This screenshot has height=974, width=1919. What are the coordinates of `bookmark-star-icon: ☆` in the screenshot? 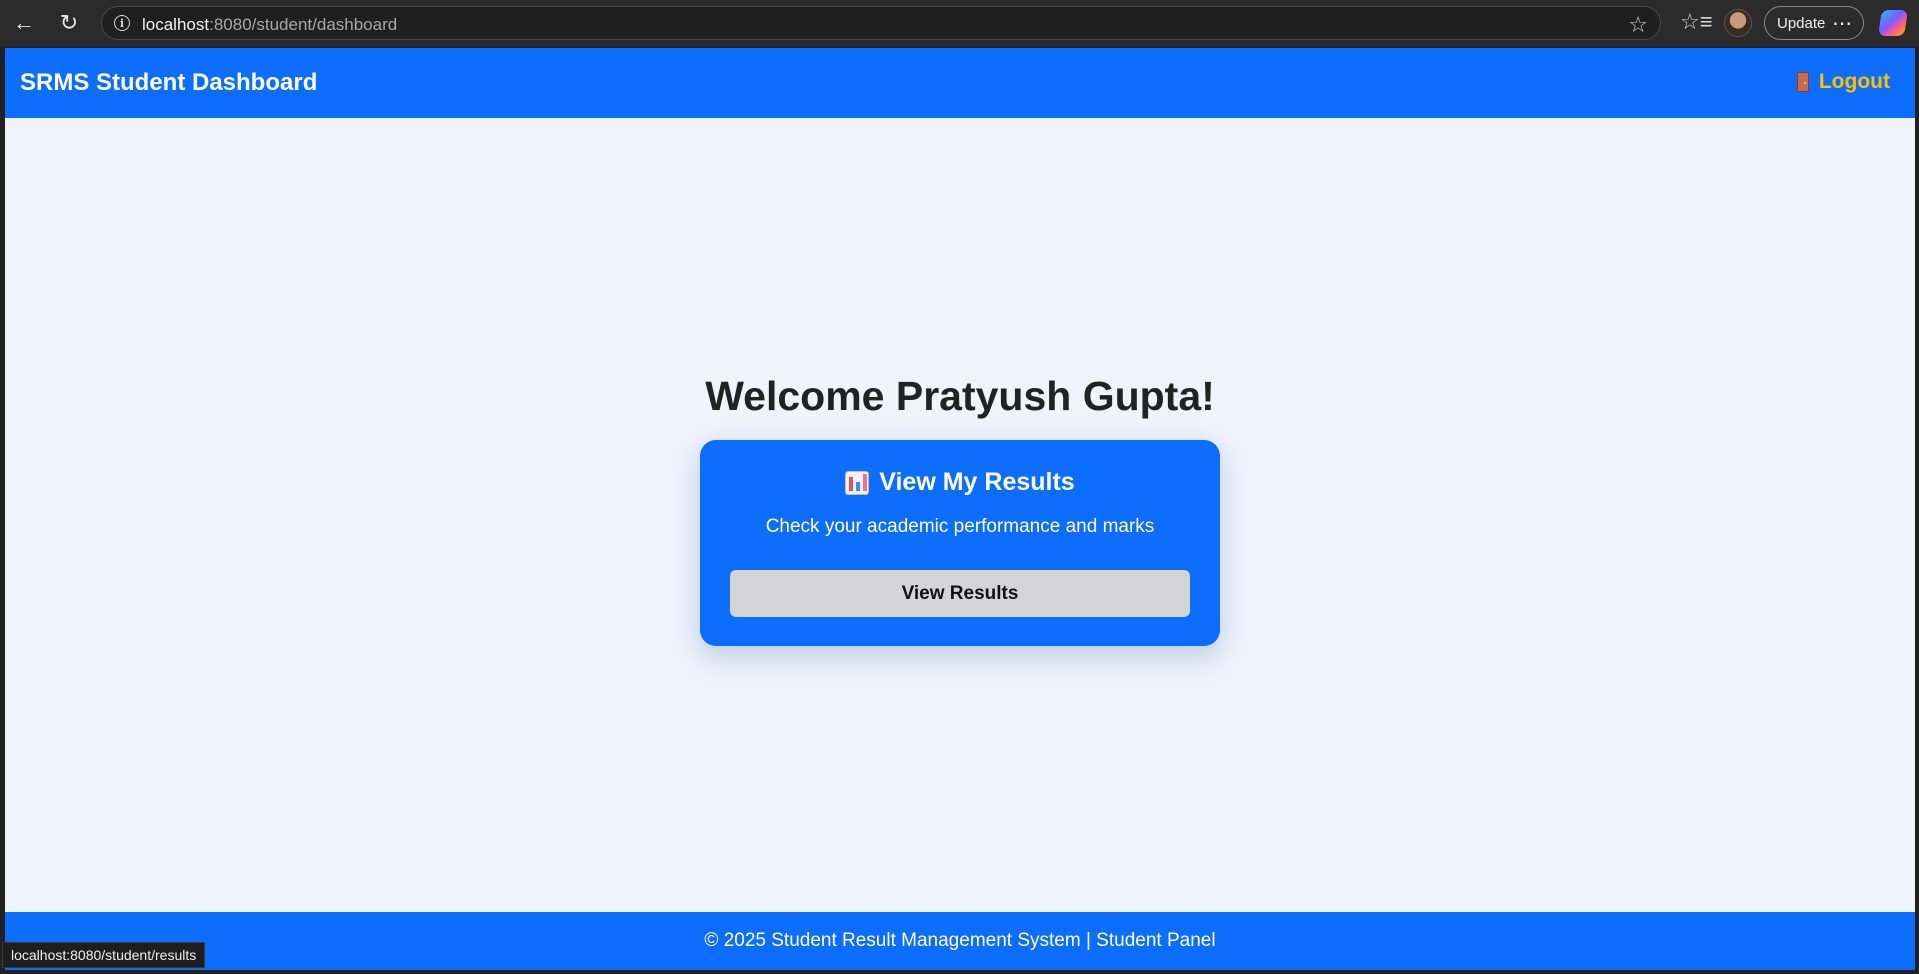 It's located at (1638, 25).